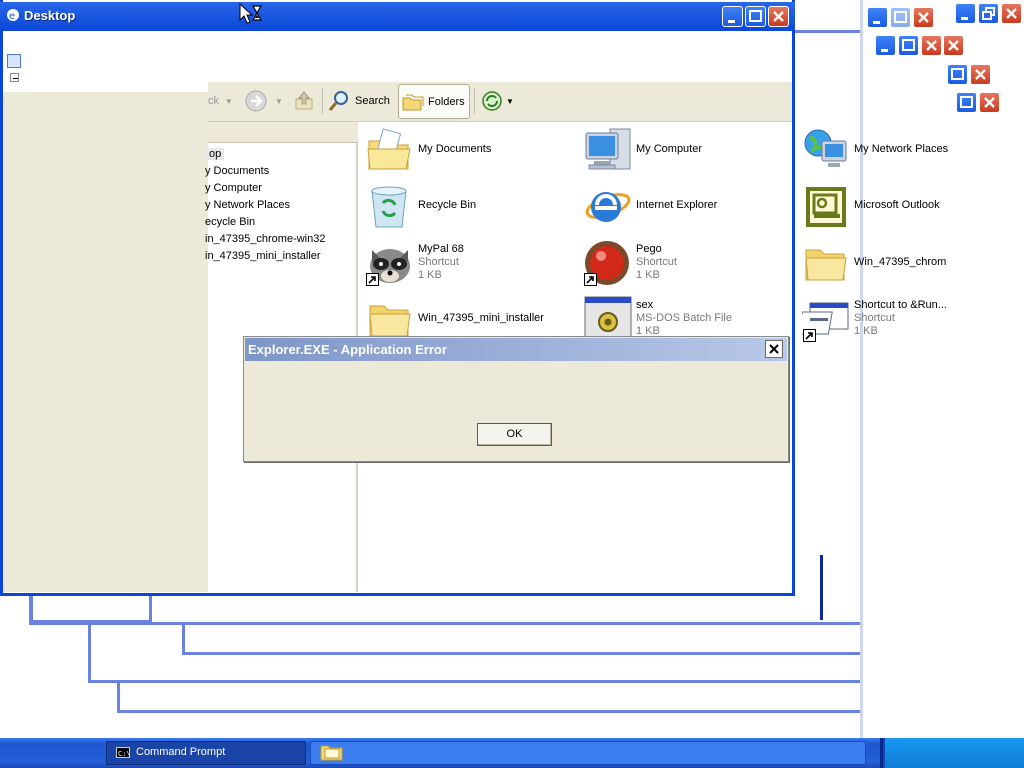 The image size is (1024, 768). I want to click on mini-installer-label: Win_47395_mini_installer, so click(481, 318).